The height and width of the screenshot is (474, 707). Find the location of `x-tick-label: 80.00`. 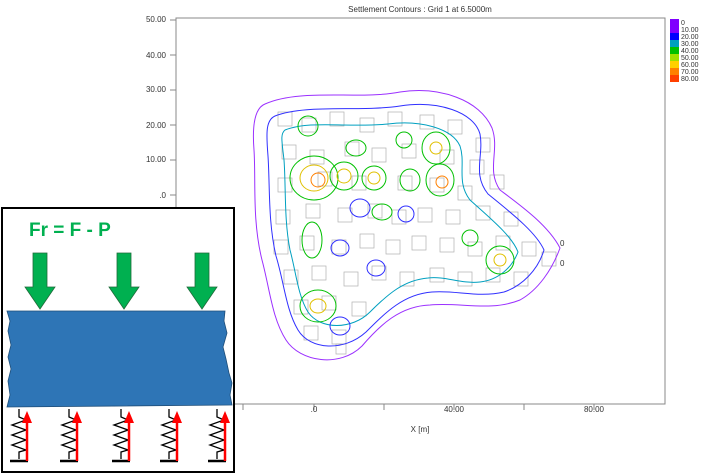

x-tick-label: 80.00 is located at coordinates (594, 409).